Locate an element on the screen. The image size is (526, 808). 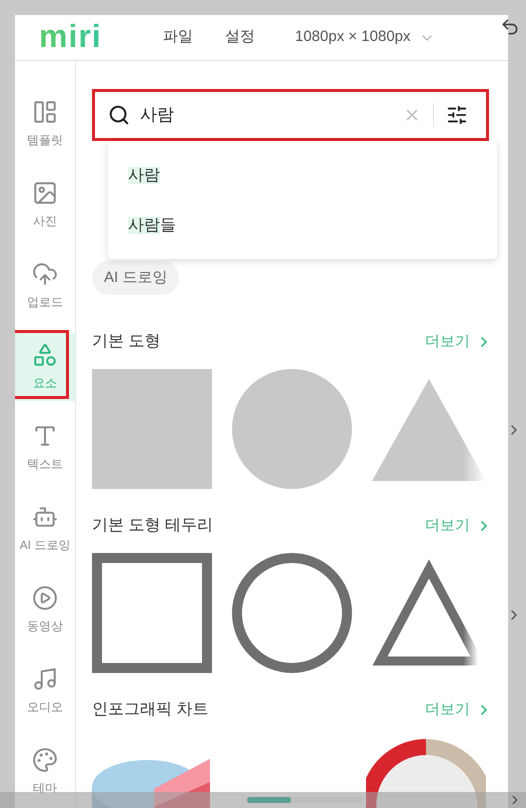
sidebar-item: AI 드로잉 is located at coordinates (45, 529).